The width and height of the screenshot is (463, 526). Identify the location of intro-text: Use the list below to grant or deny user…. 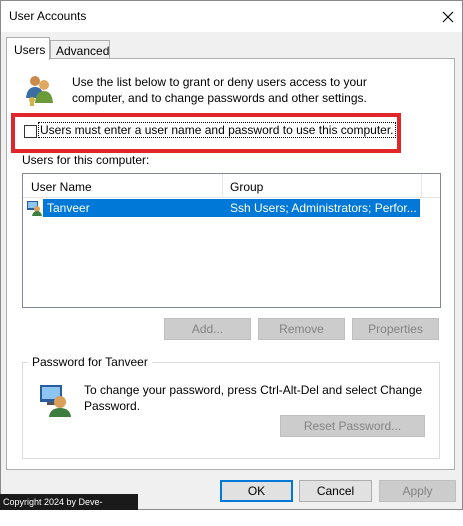
(219, 90).